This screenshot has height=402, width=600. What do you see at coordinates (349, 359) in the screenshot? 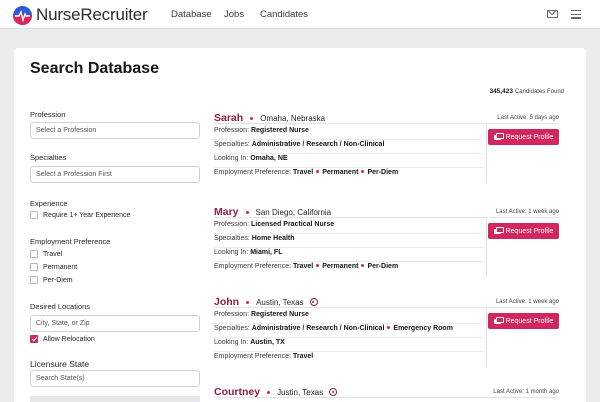
I see `employment-row: Employment Preference: Travel` at bounding box center [349, 359].